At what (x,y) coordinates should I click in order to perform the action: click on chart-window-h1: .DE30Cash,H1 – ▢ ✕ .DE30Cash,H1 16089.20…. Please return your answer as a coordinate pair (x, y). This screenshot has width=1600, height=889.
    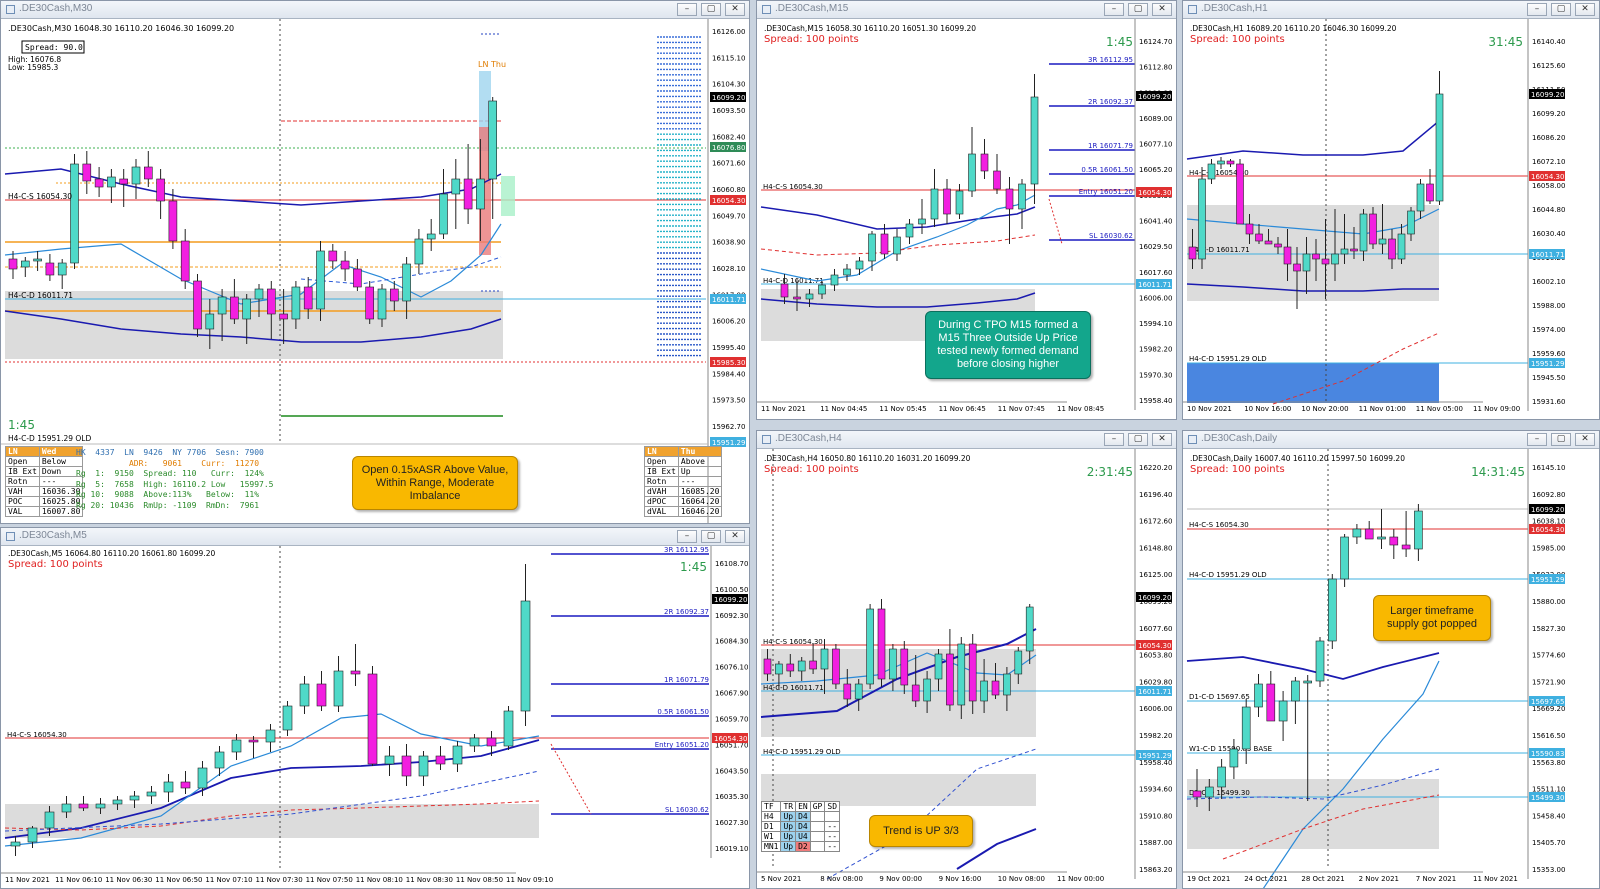
    Looking at the image, I should click on (1391, 210).